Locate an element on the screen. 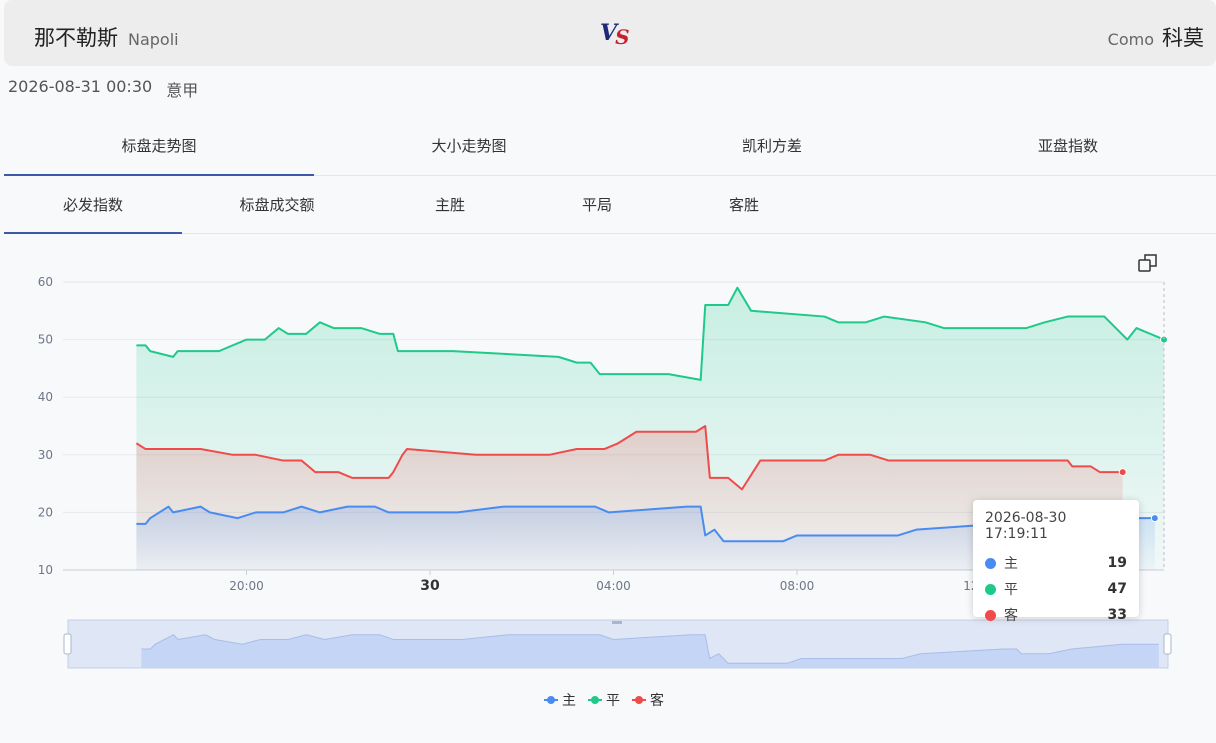 This screenshot has height=743, width=1216. subtab-draw: 平局 is located at coordinates (597, 204).